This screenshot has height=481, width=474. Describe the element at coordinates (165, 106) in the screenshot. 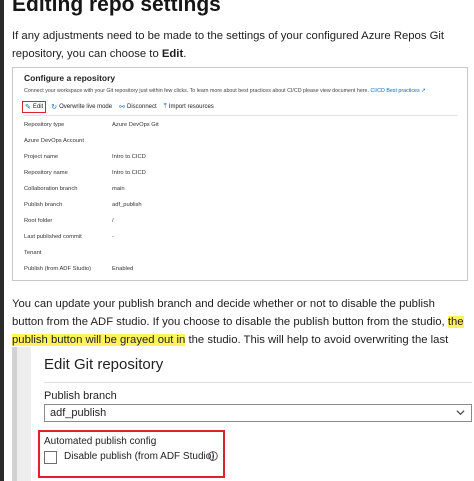

I see `import-icon: ⤒` at that location.